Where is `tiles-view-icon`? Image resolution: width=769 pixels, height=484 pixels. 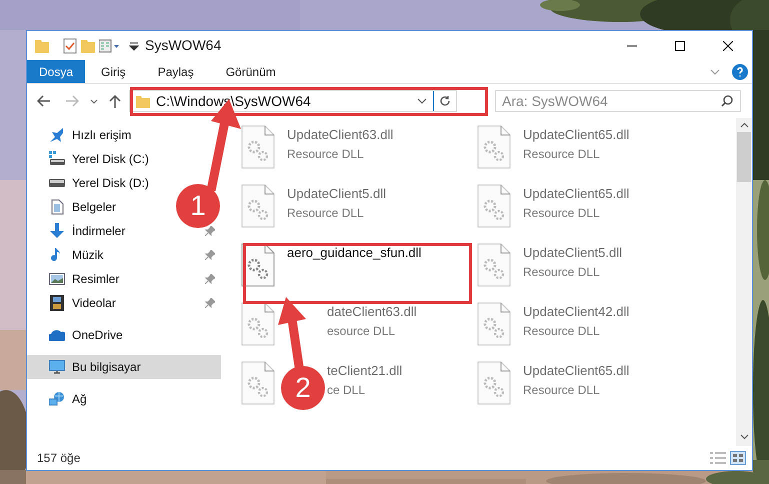 tiles-view-icon is located at coordinates (738, 458).